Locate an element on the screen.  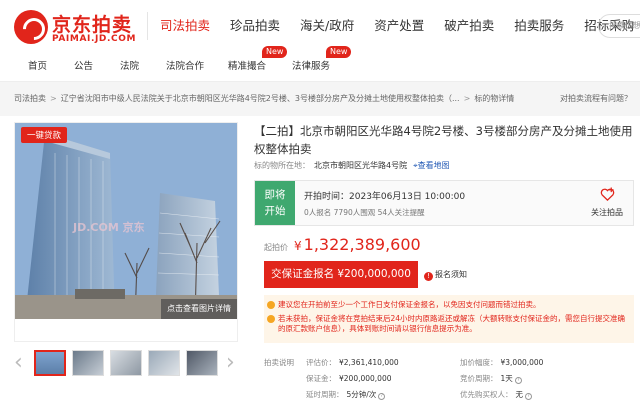
main-nav-item: 珍品拍卖 is located at coordinates (255, 26).